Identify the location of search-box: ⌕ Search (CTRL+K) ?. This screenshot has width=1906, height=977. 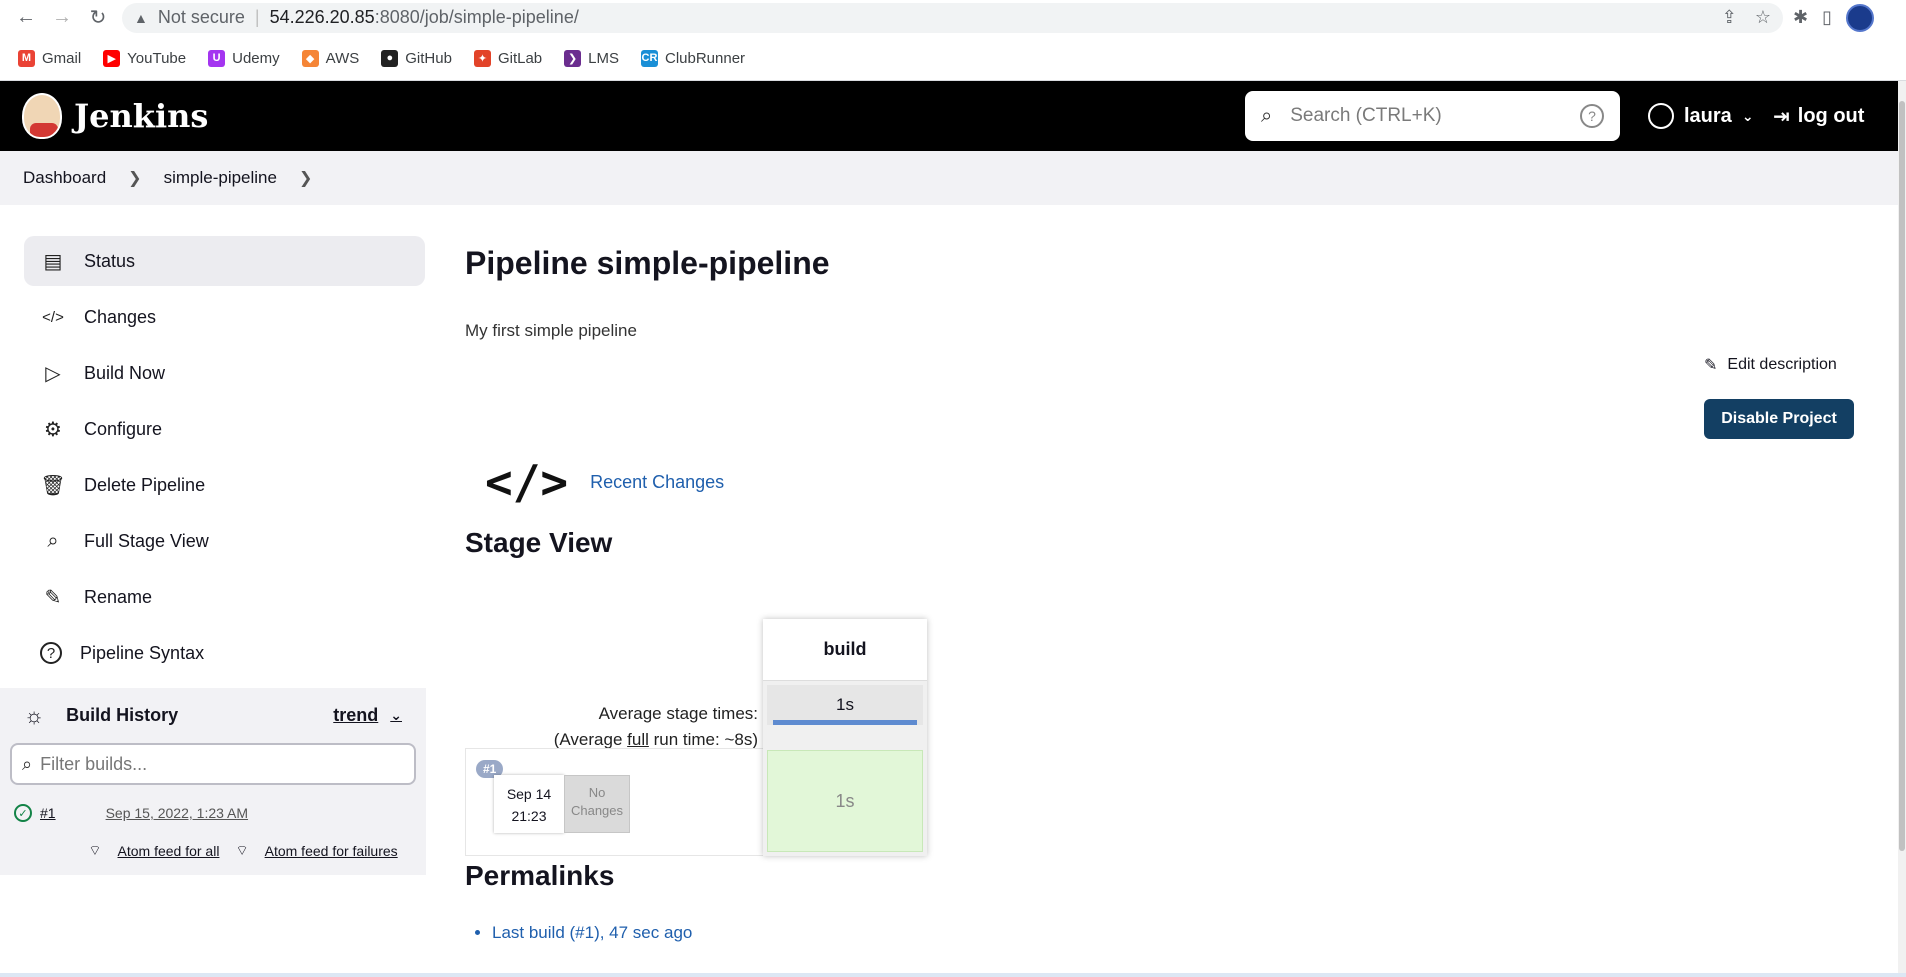
(1432, 116).